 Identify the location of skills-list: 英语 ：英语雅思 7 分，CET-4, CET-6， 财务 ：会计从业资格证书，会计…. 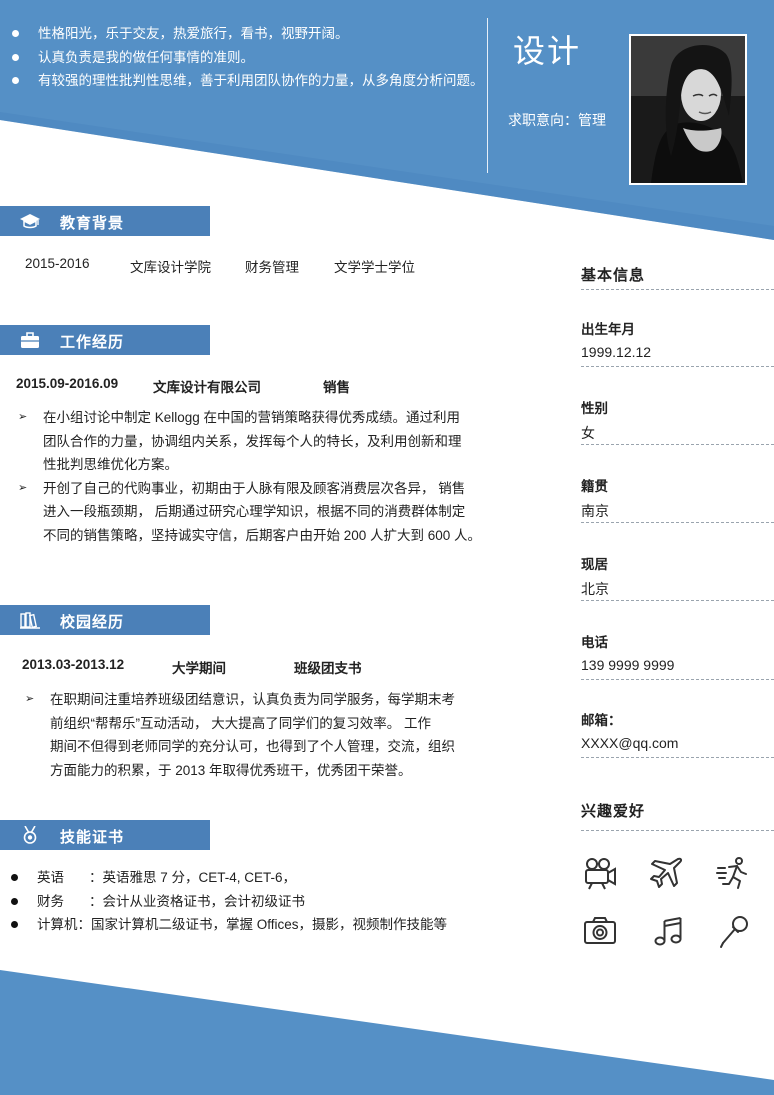
(228, 901).